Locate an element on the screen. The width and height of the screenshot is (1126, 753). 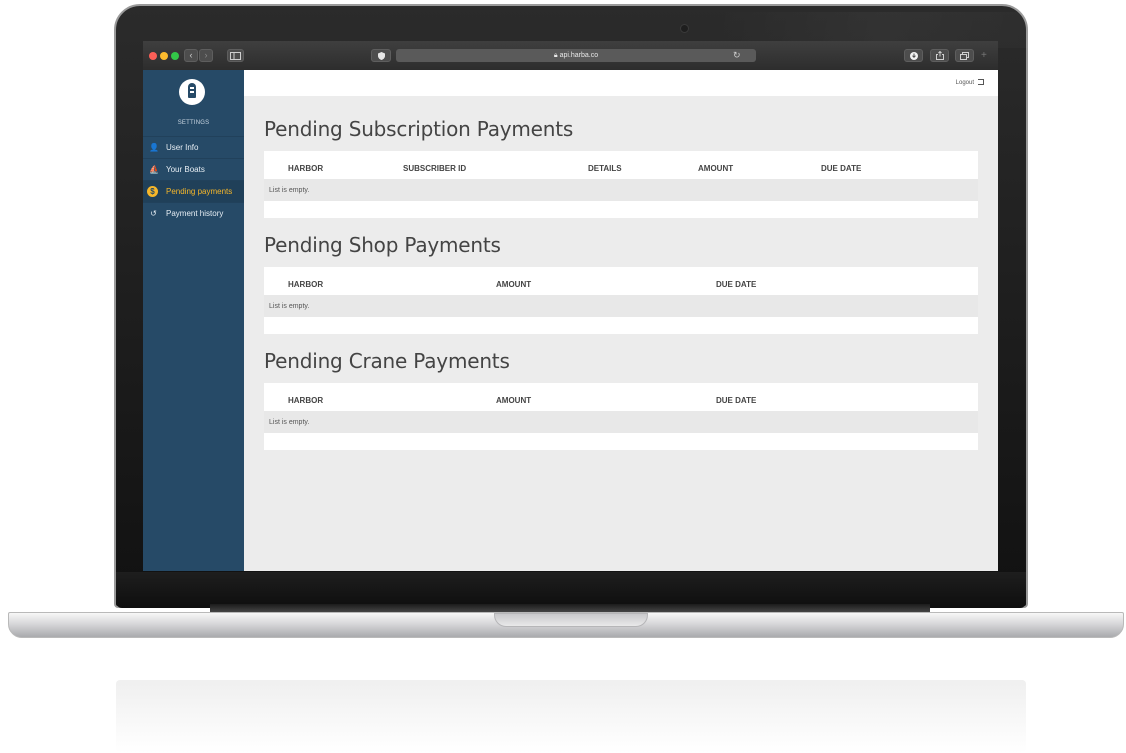
tabs-icon is located at coordinates (964, 56).